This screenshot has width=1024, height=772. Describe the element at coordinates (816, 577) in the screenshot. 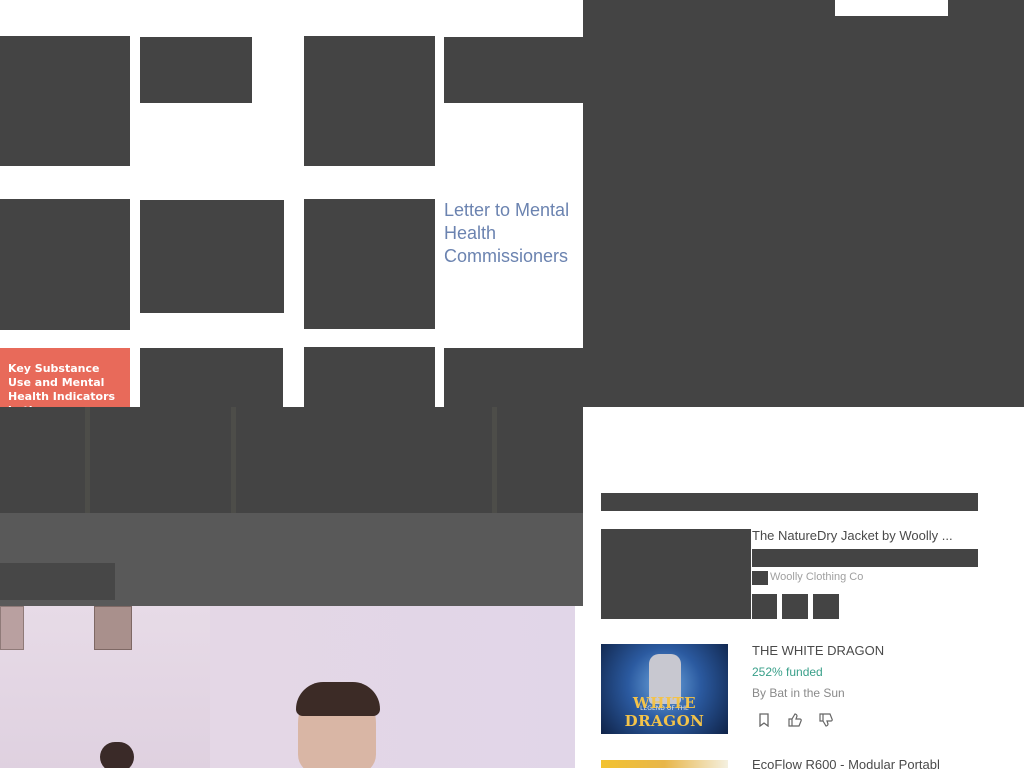

I see `project-creator: Woolly Clothing Co` at that location.